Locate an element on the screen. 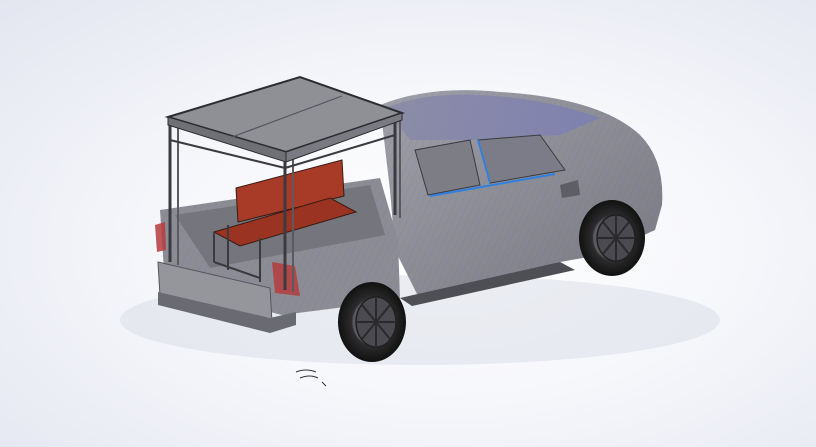 This screenshot has width=816, height=447. left-taillight is located at coordinates (160, 237).